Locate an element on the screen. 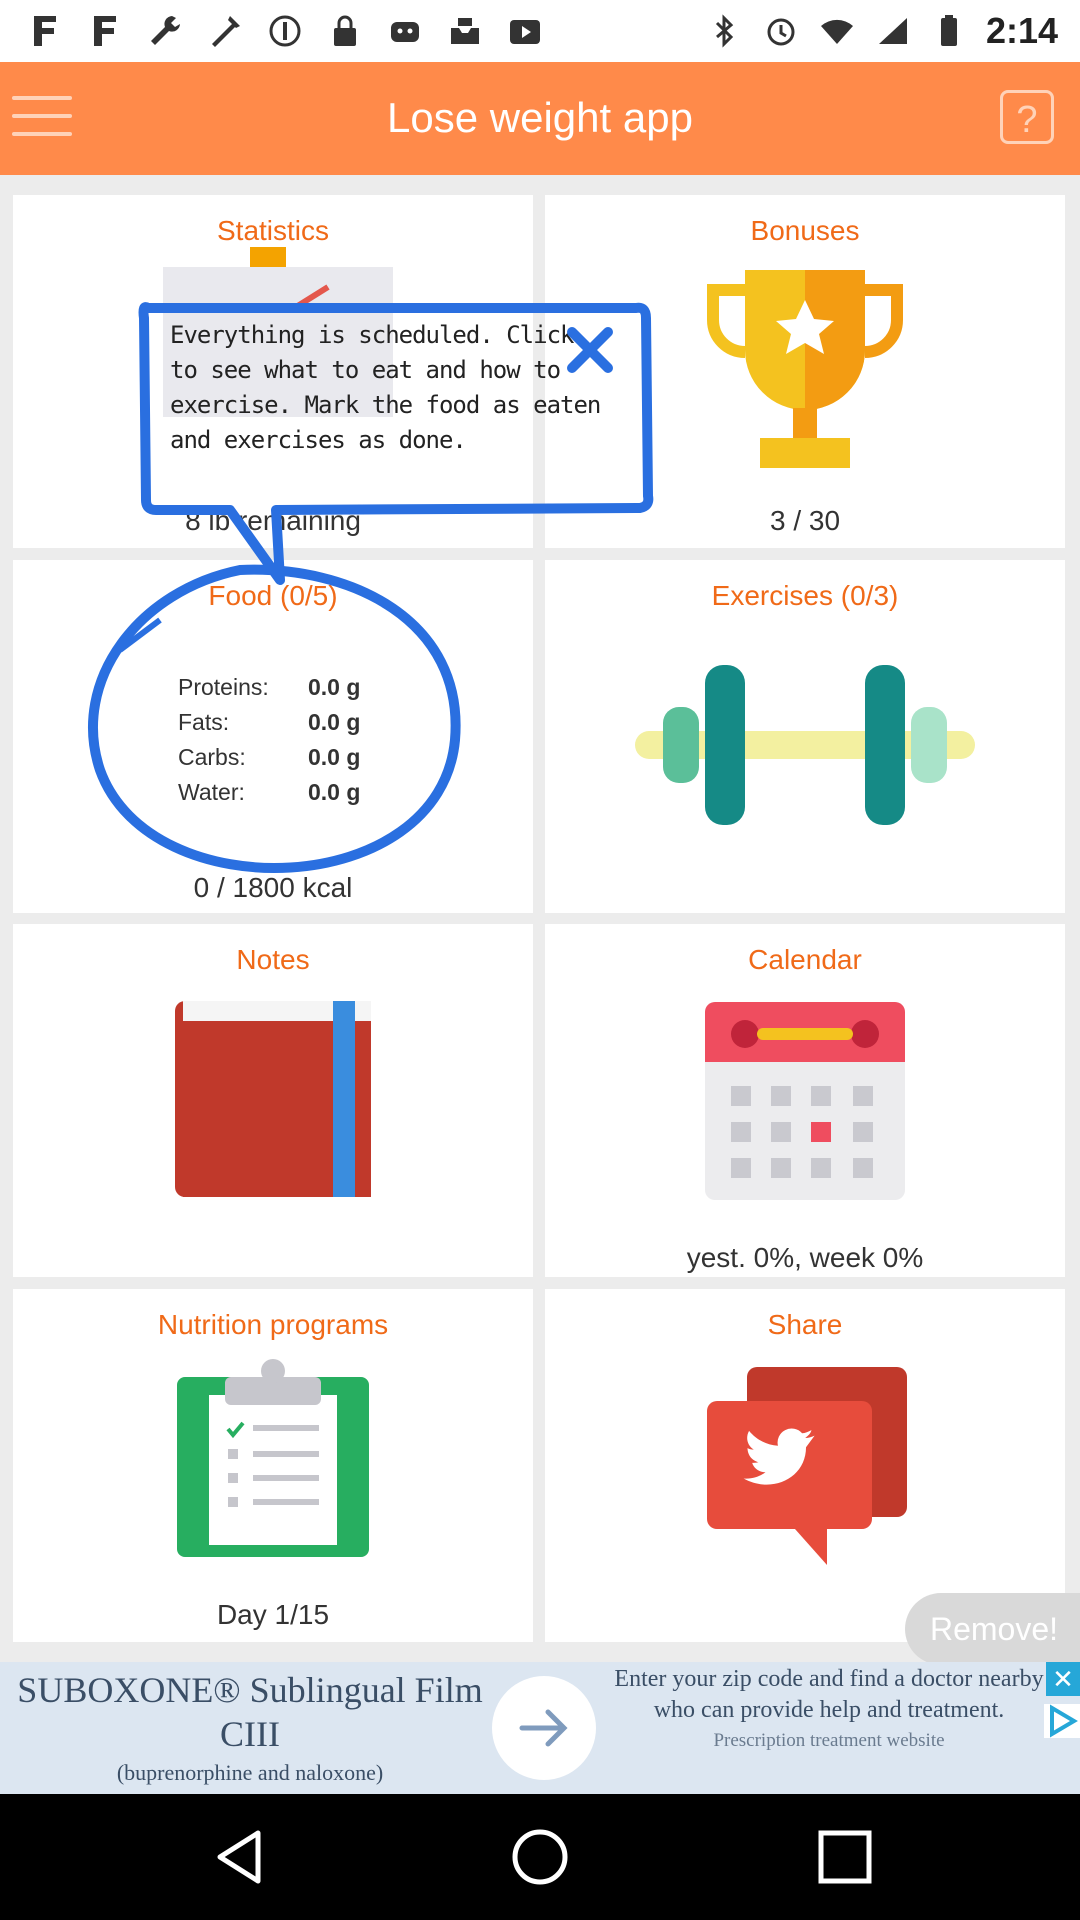 The image size is (1080, 1920). share-title: Share is located at coordinates (805, 1324).